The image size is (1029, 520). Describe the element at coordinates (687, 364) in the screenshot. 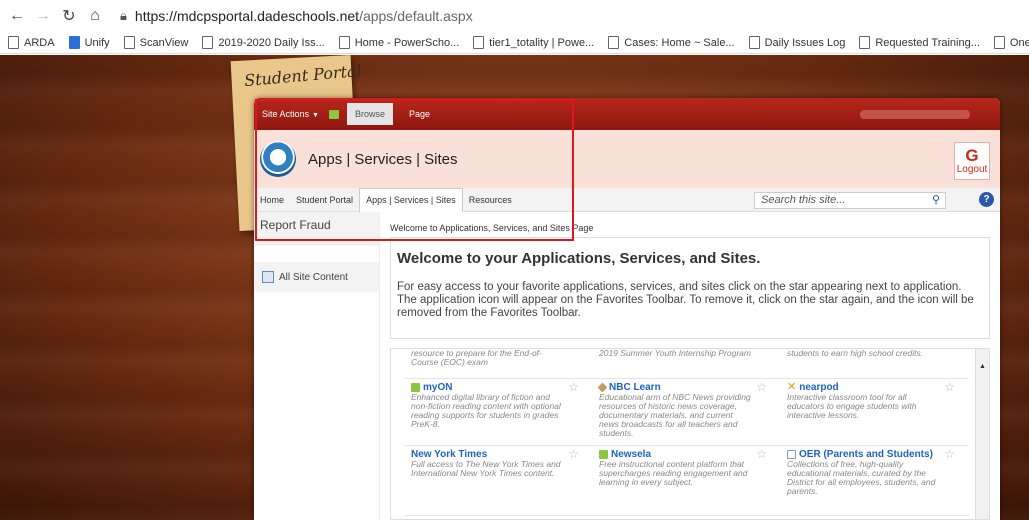

I see `list-item: 2019 Summer Youth Internship Program` at that location.